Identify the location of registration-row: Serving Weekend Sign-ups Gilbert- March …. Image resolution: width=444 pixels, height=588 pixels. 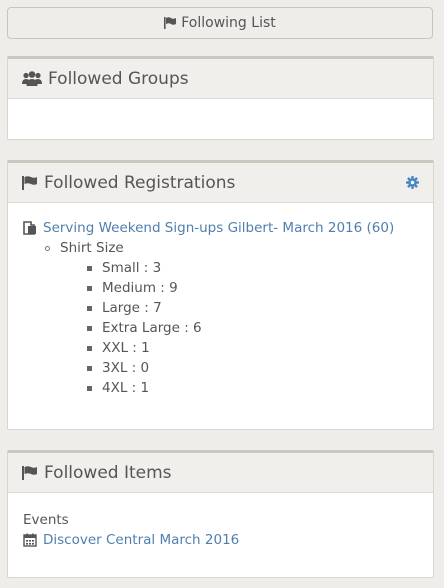
(220, 228).